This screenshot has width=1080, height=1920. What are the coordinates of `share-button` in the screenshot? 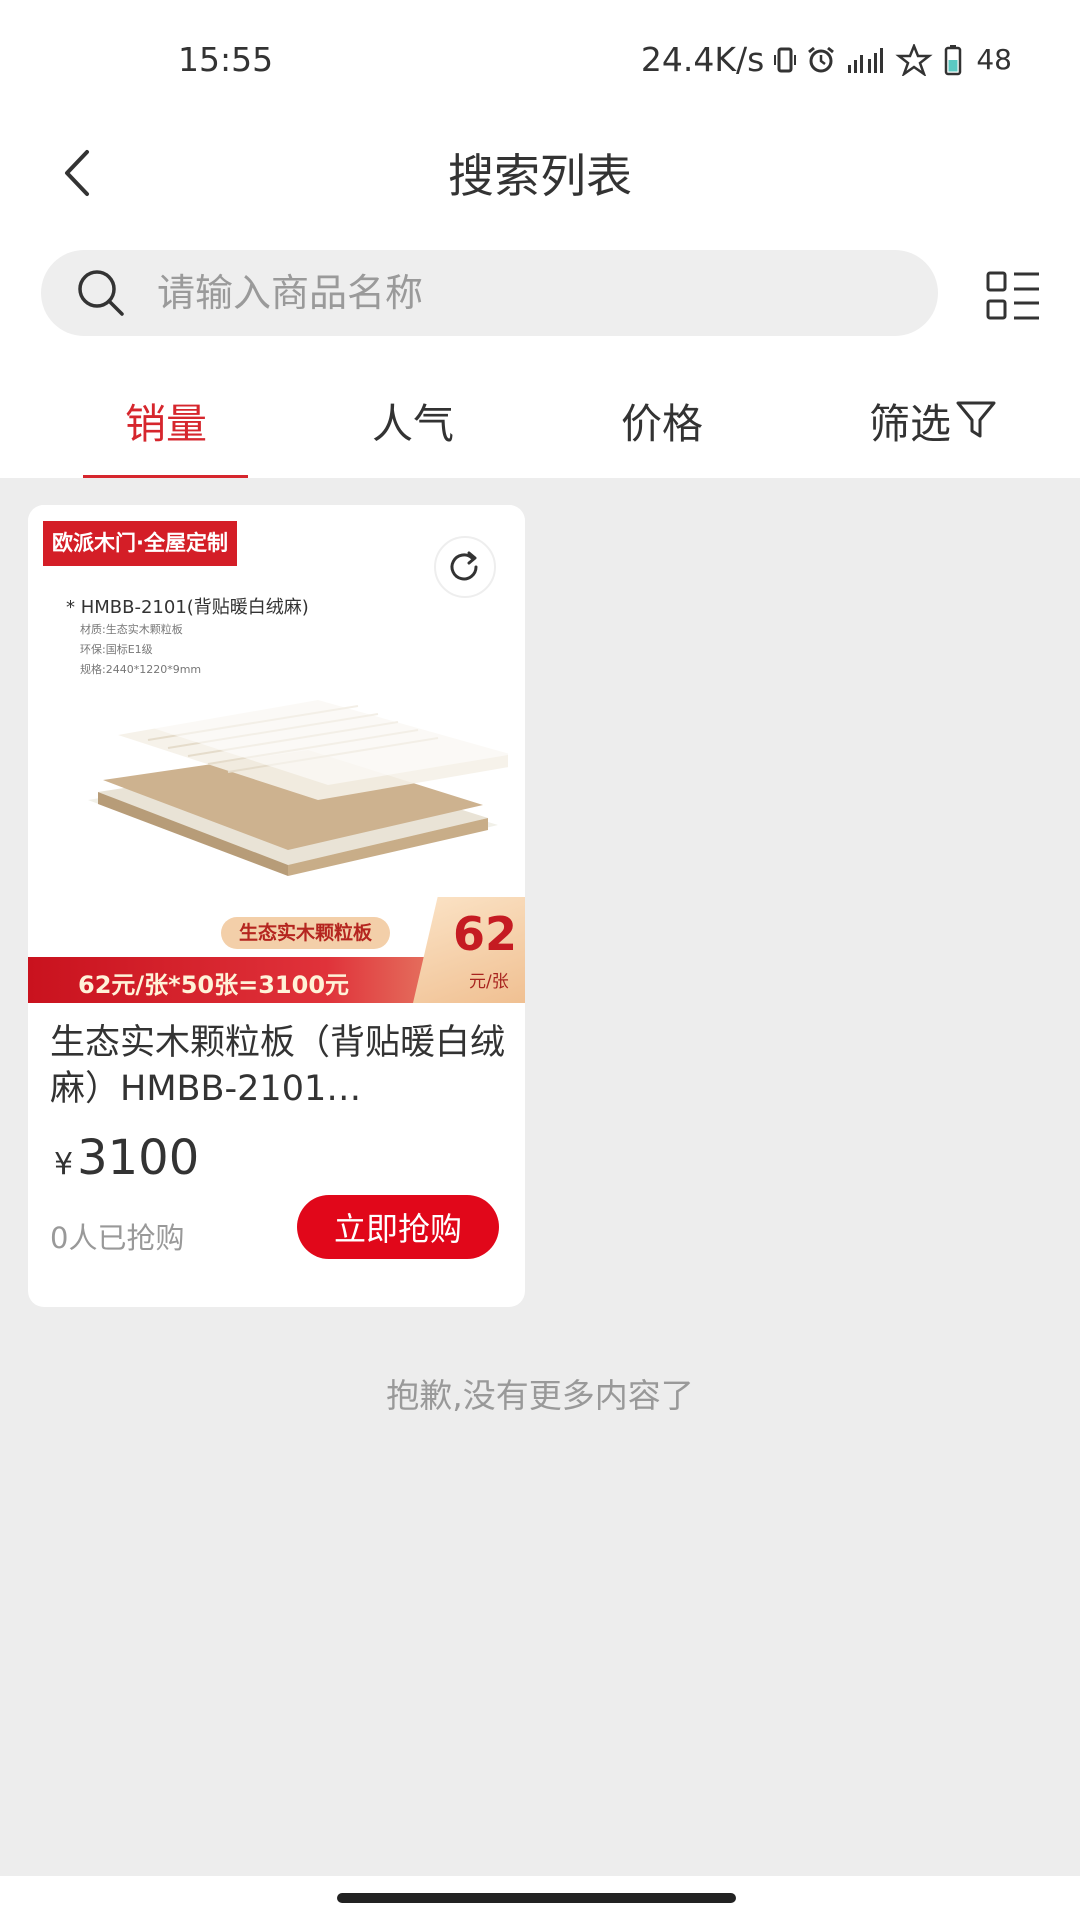 It's located at (465, 567).